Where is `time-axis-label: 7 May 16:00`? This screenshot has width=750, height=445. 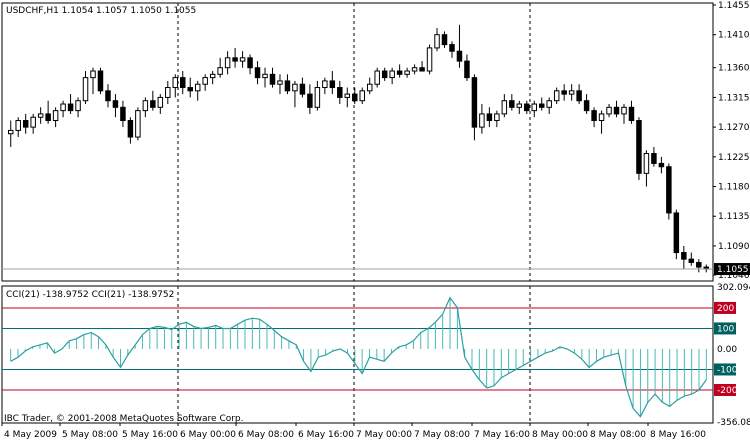
time-axis-label: 7 May 16:00 is located at coordinates (502, 435).